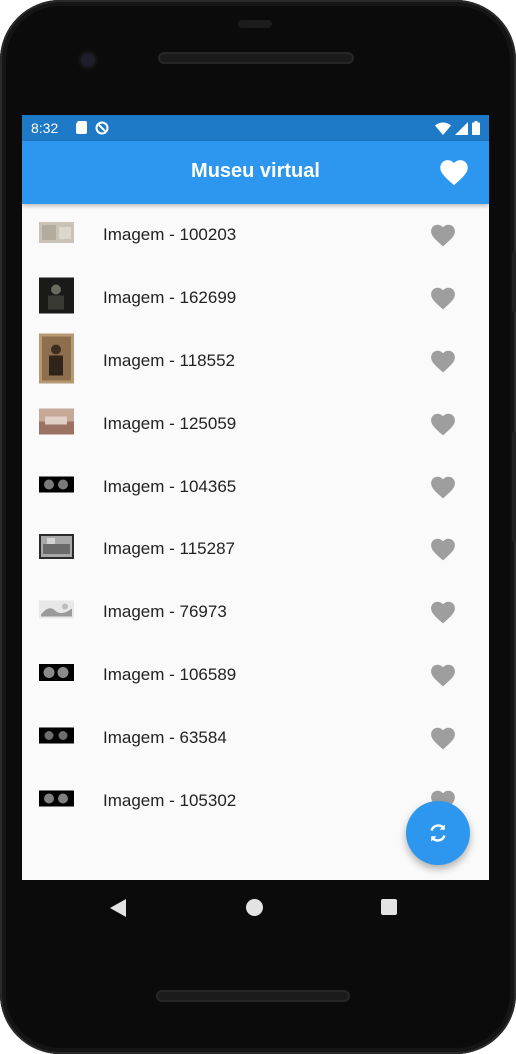 Image resolution: width=516 pixels, height=1054 pixels. Describe the element at coordinates (170, 298) in the screenshot. I see `list-item-label: Imagem - 162699` at that location.